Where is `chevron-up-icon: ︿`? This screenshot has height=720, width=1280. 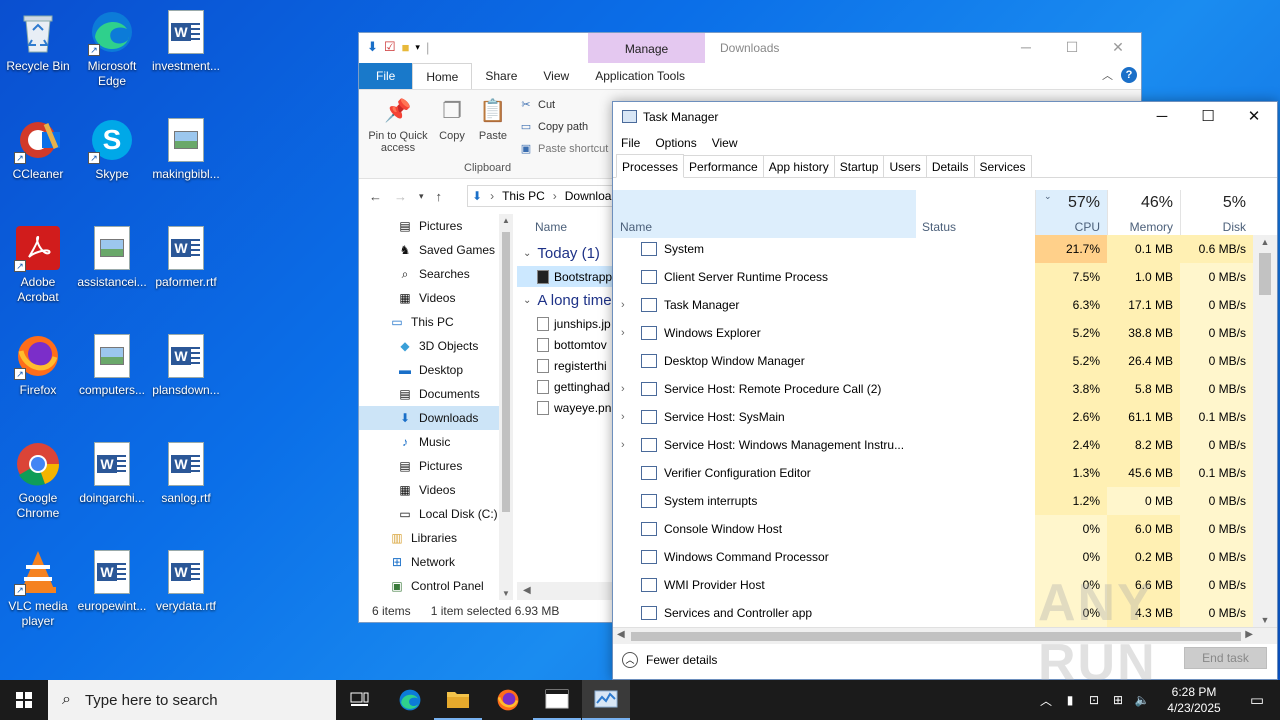 chevron-up-icon: ︿ is located at coordinates (1046, 700).